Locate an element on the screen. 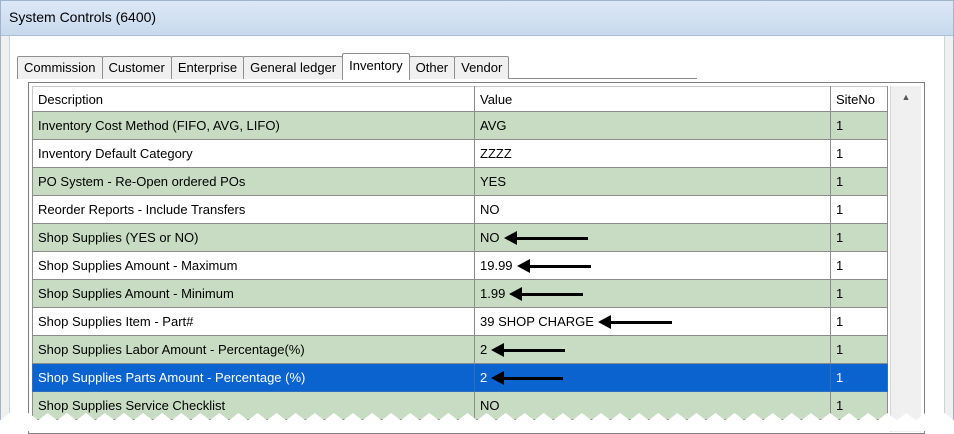  window-title: System Controls (6400) is located at coordinates (83, 17).